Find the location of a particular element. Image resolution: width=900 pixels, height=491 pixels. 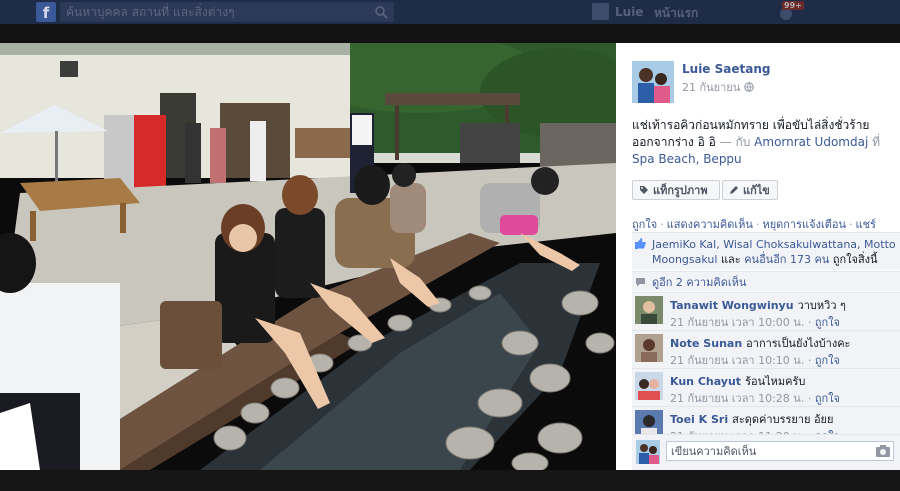

search-icon is located at coordinates (381, 12).